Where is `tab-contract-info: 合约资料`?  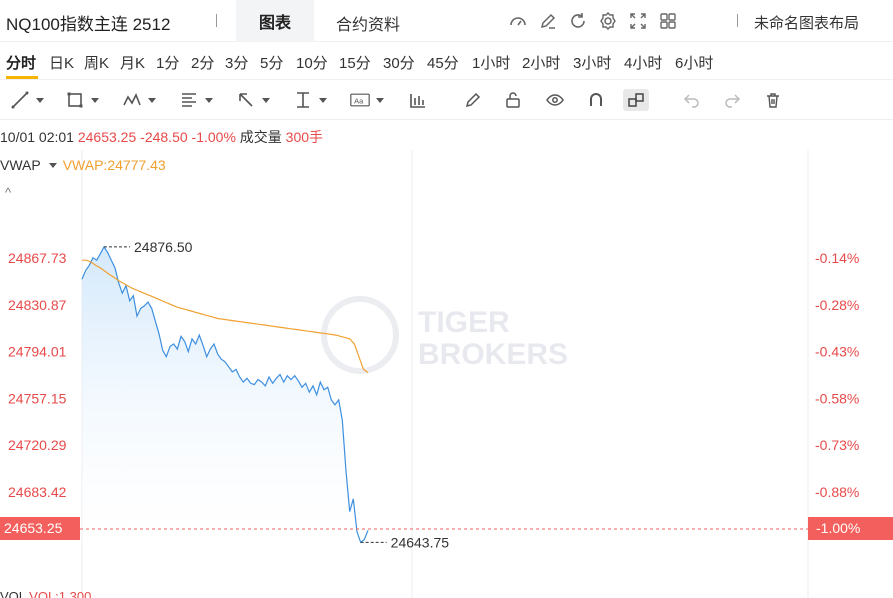 tab-contract-info: 合约资料 is located at coordinates (368, 23).